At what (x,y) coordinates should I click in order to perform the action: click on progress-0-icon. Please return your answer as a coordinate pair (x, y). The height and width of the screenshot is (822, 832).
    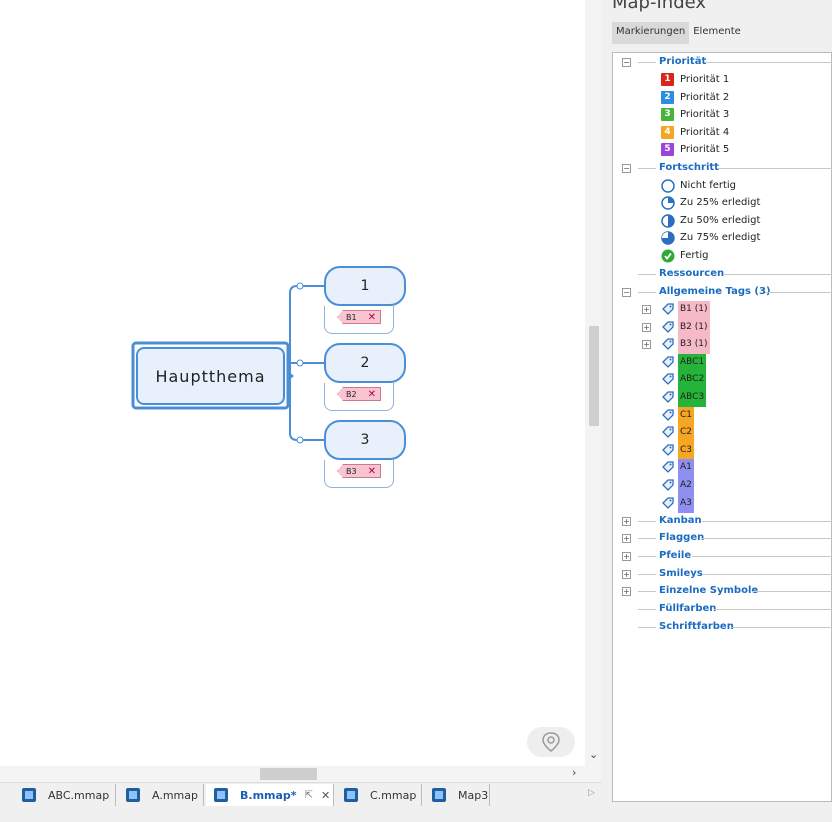
    Looking at the image, I should click on (668, 186).